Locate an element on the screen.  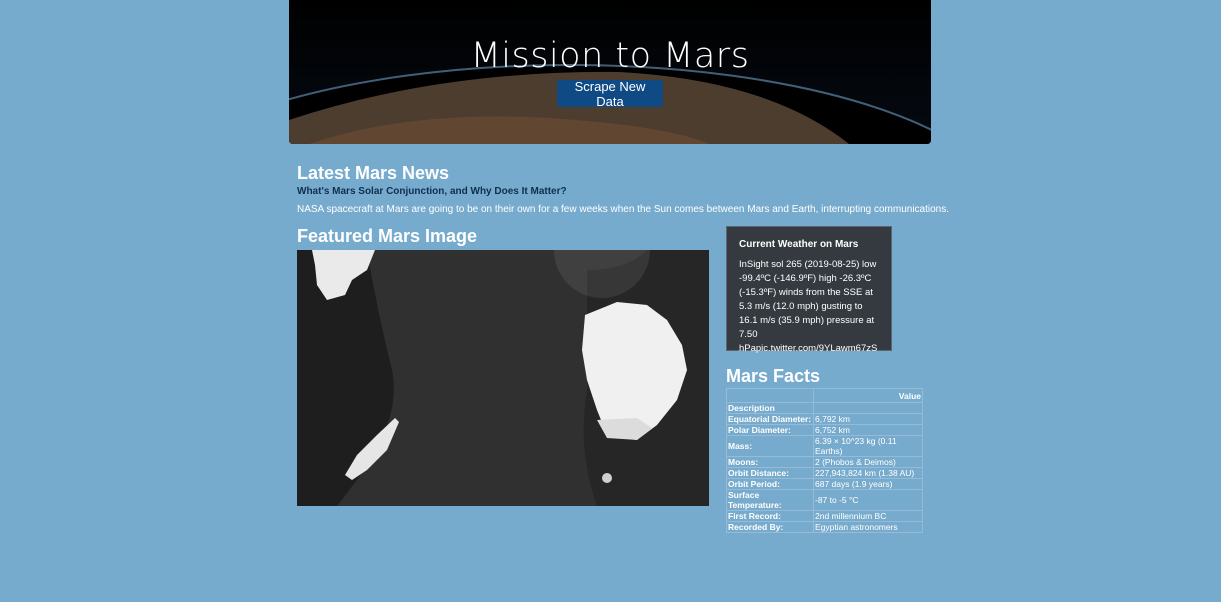
table-header-row: Value is located at coordinates (824, 395).